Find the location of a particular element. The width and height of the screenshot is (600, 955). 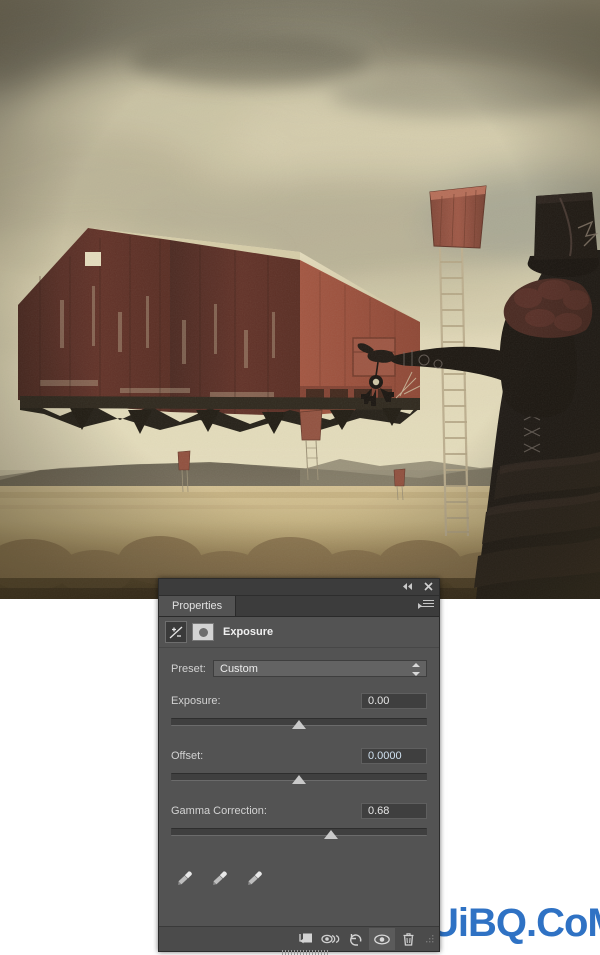

gamma-correction-slider-track is located at coordinates (299, 832).